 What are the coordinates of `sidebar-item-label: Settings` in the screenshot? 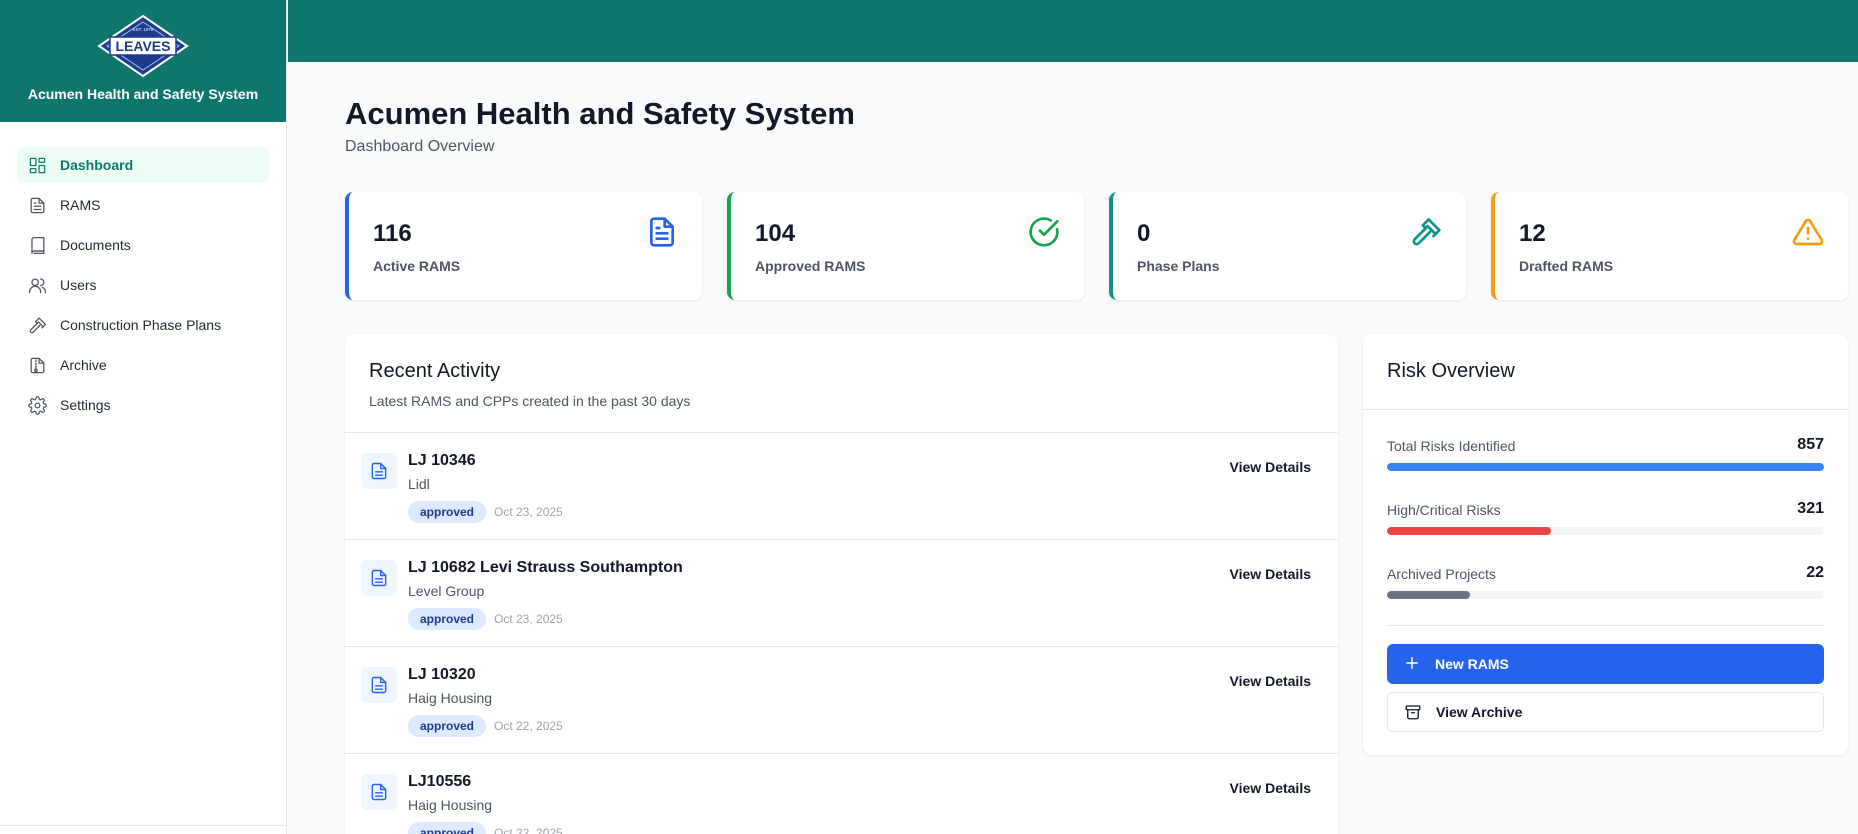 It's located at (85, 405).